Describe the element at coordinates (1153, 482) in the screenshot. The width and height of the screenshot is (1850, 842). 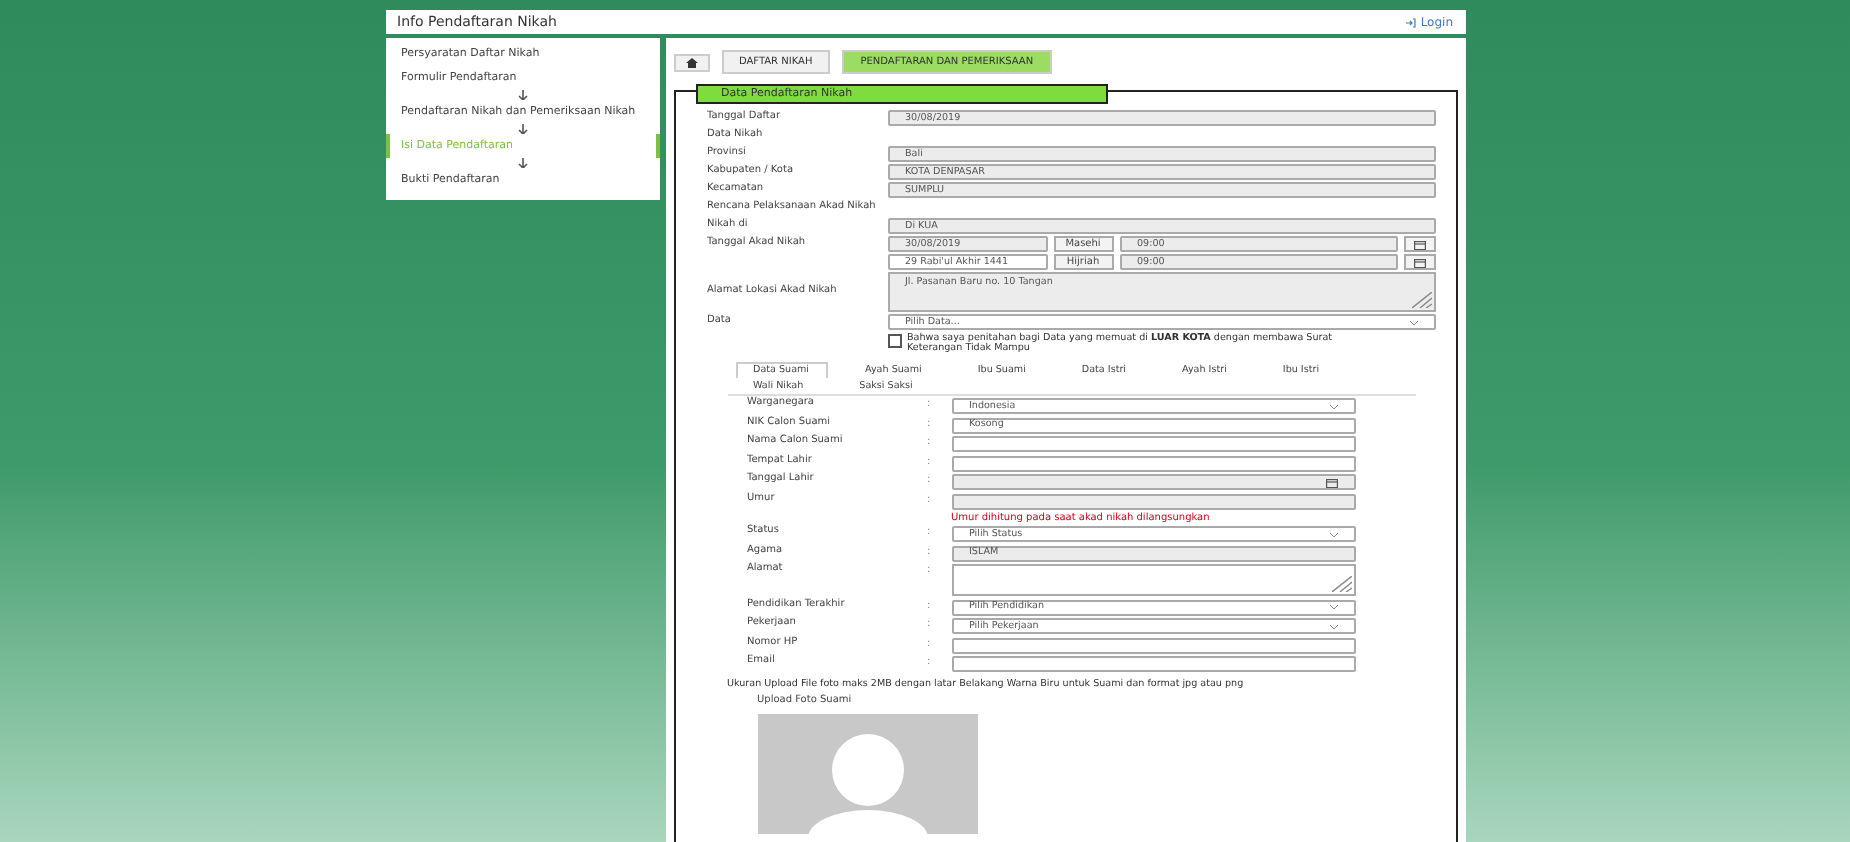
I see `date-field` at that location.